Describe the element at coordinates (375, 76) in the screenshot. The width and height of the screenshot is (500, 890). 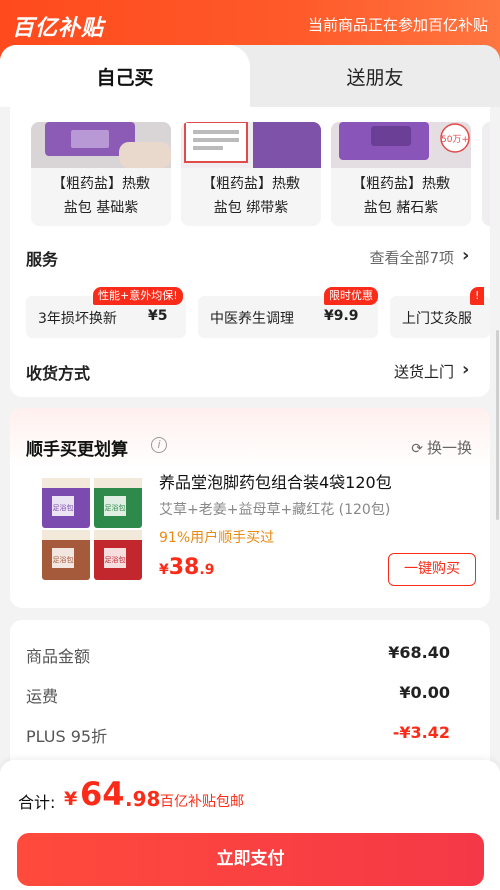
I see `tab-gift-to-friend: 送朋友` at that location.